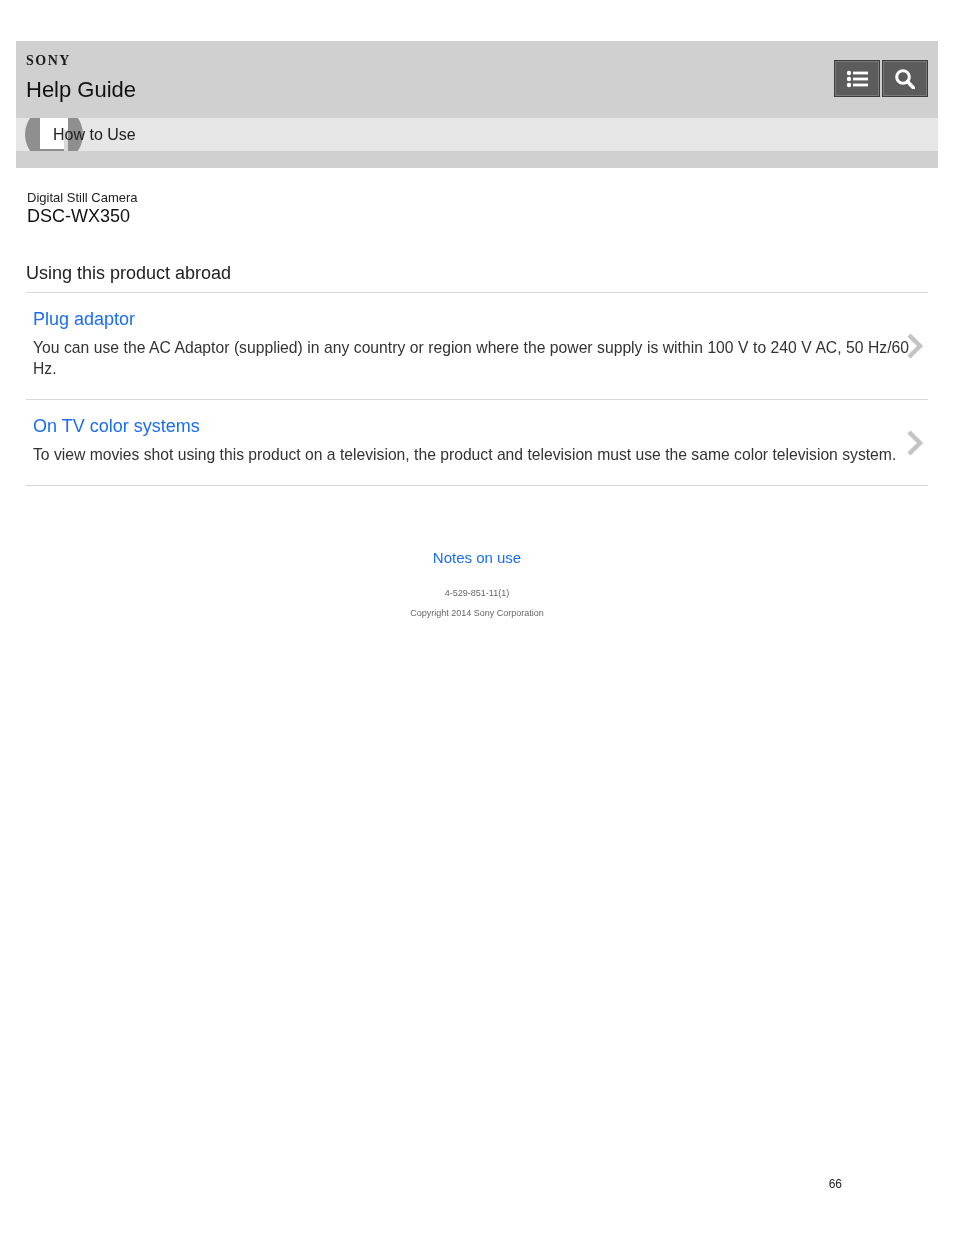  What do you see at coordinates (79, 216) in the screenshot?
I see `product-model: DSC-WX350` at bounding box center [79, 216].